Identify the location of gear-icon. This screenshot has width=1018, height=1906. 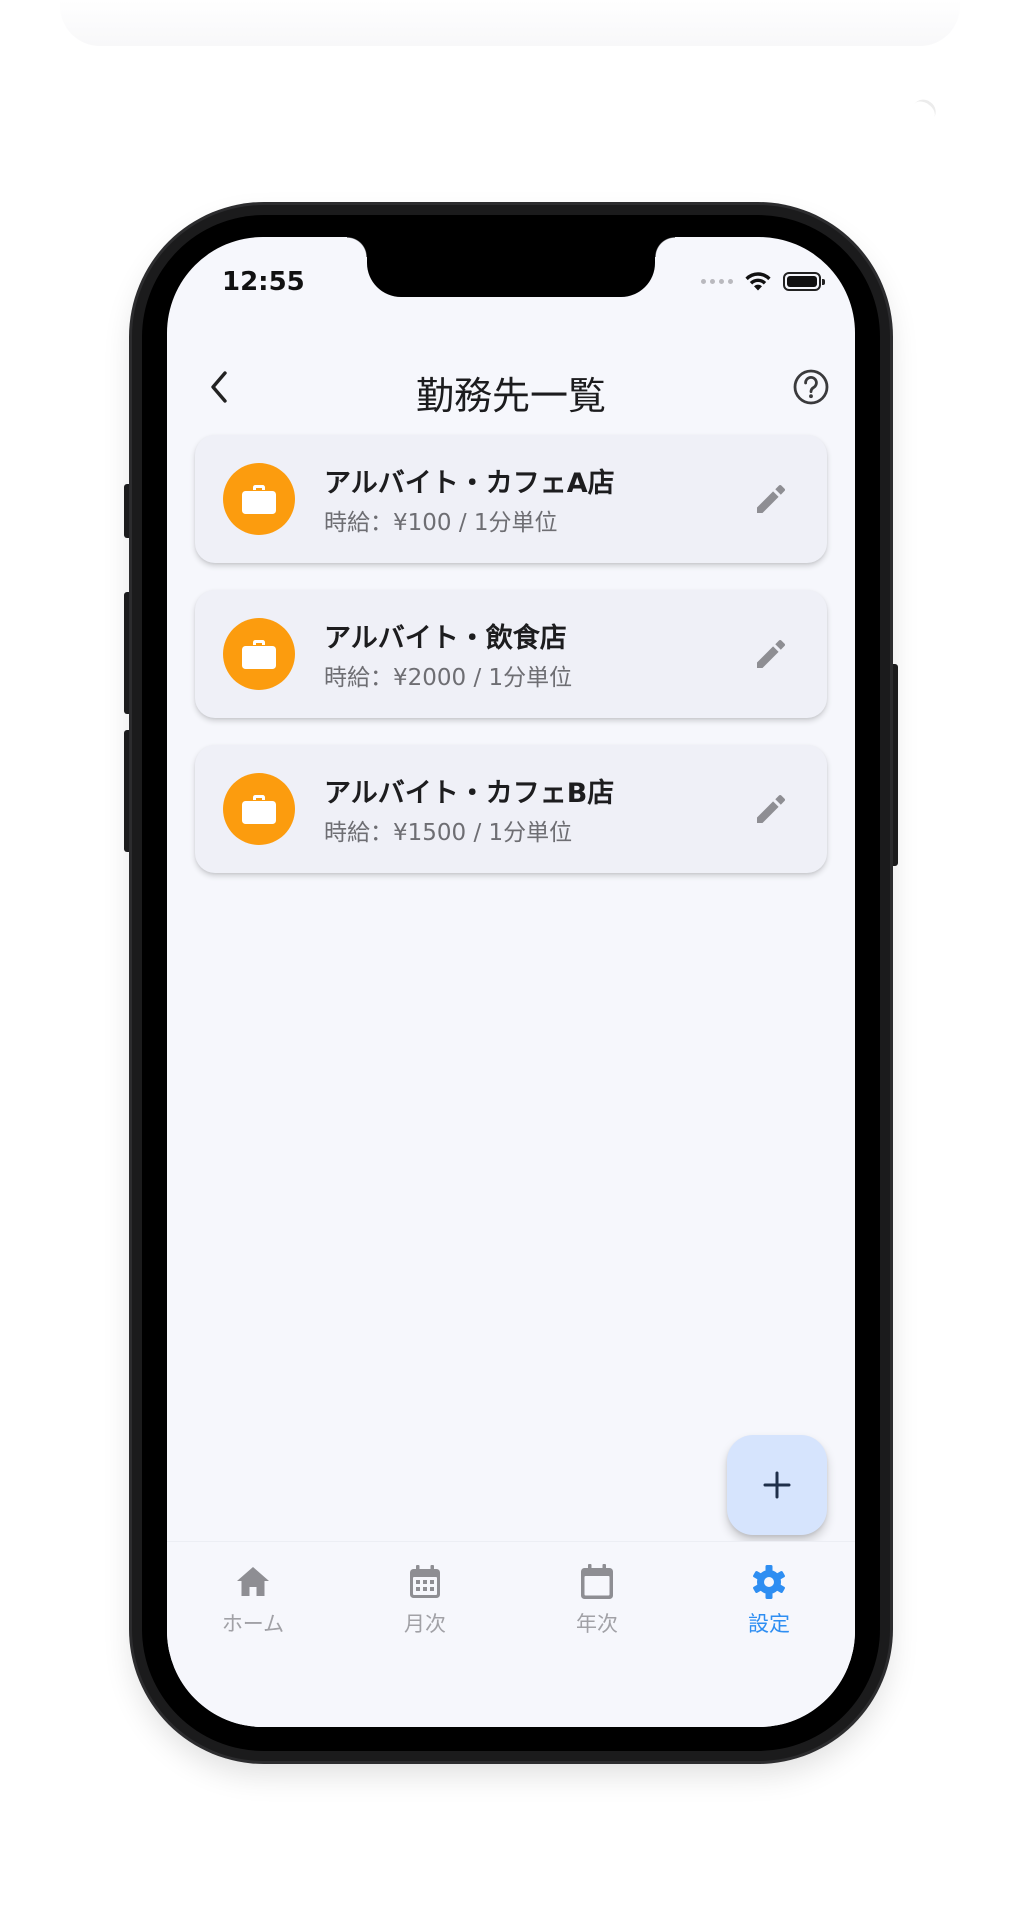
(769, 1582).